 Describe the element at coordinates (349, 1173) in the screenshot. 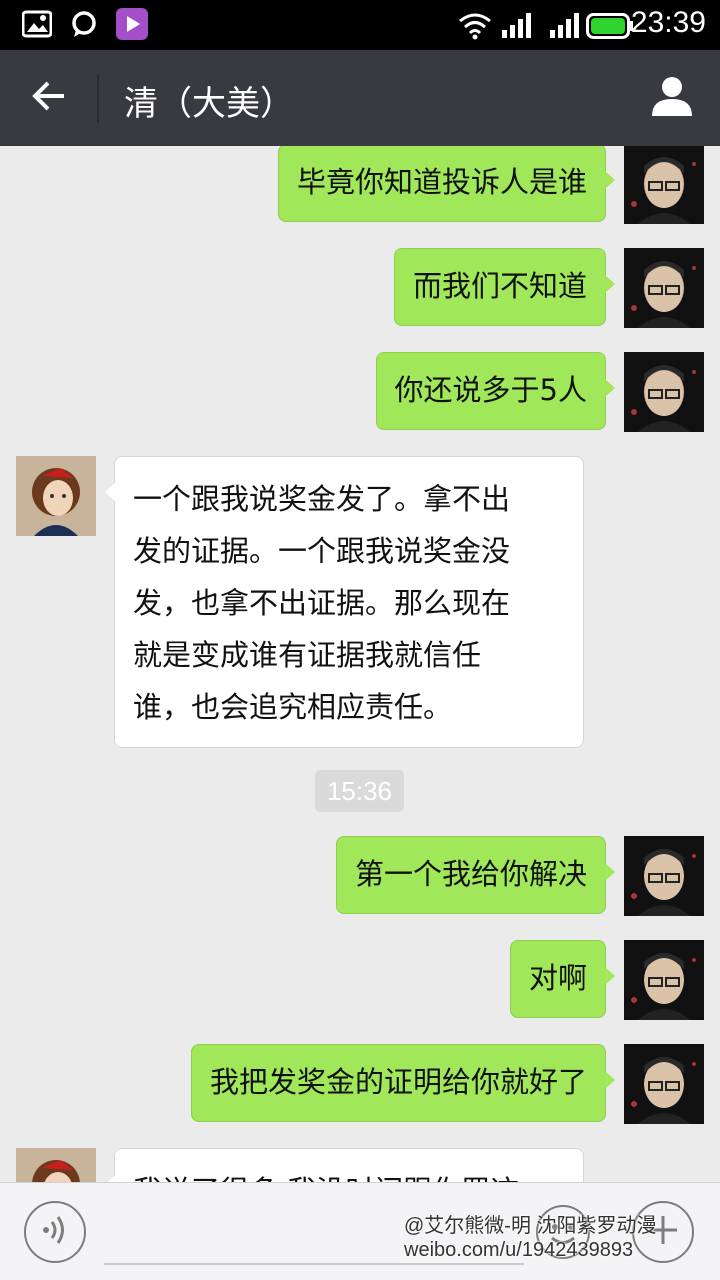

I see `message-line: 我说了很多 我没时间跟你罗这` at that location.